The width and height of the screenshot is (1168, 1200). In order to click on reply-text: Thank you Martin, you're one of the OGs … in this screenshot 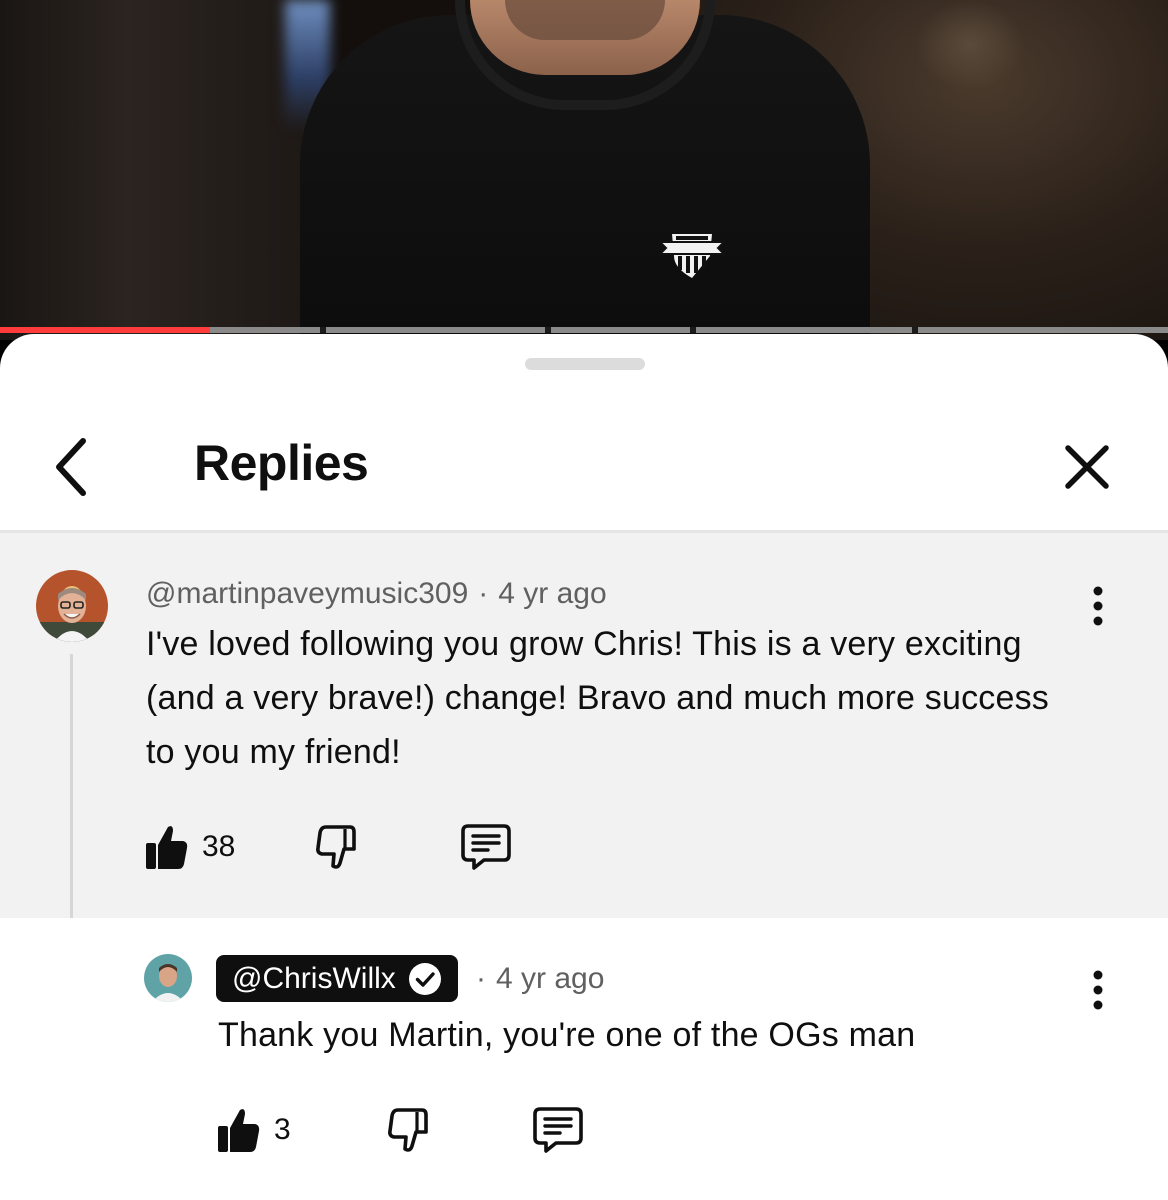, I will do `click(567, 1035)`.